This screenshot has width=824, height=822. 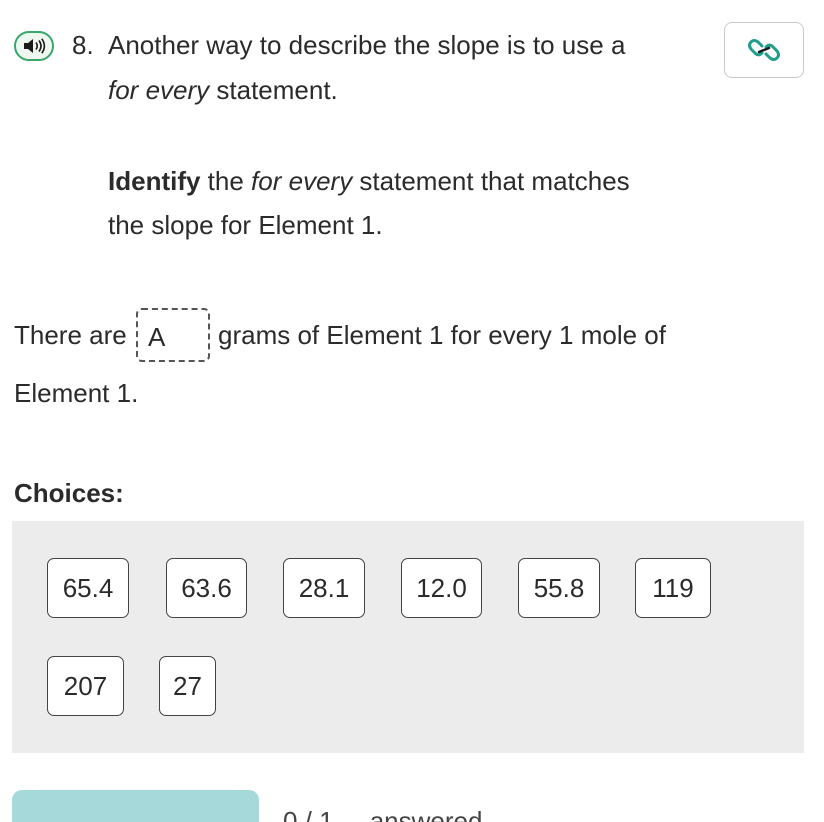 I want to click on statement-prefix: There are, so click(x=70, y=335).